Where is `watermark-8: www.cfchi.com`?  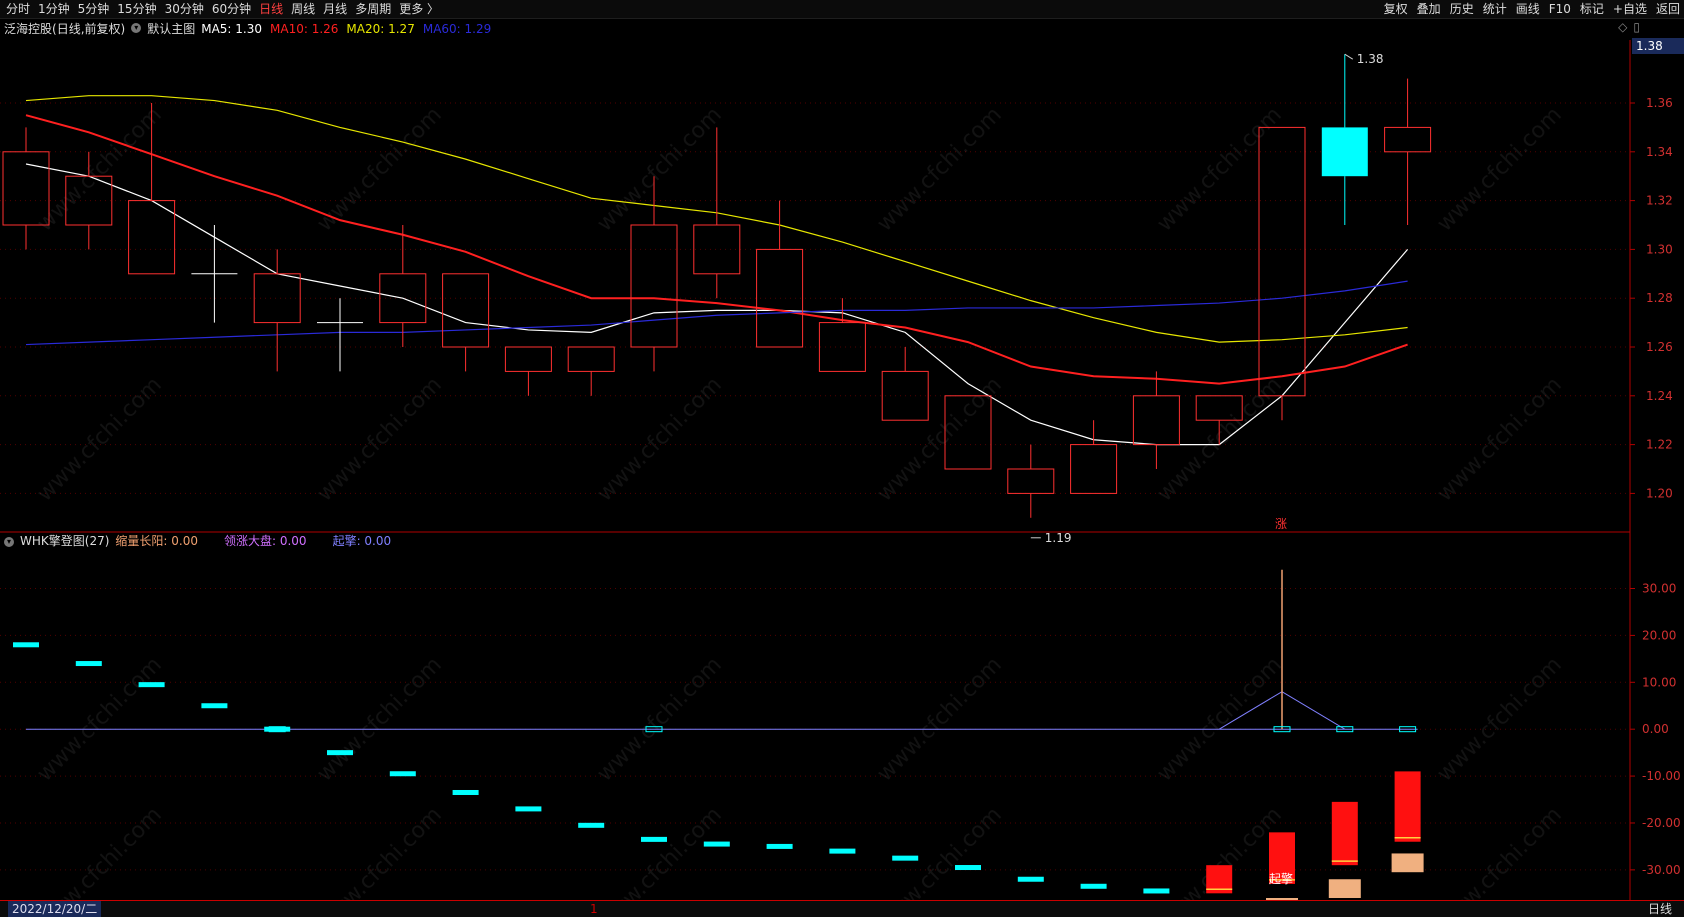
watermark-8: www.cfchi.com is located at coordinates (659, 439).